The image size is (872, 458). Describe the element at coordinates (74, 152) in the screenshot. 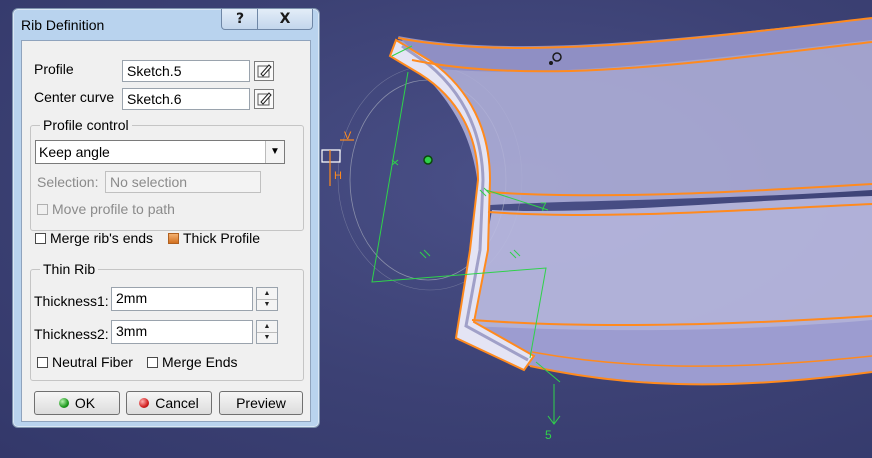

I see `profile-control-value: Keep angle` at that location.